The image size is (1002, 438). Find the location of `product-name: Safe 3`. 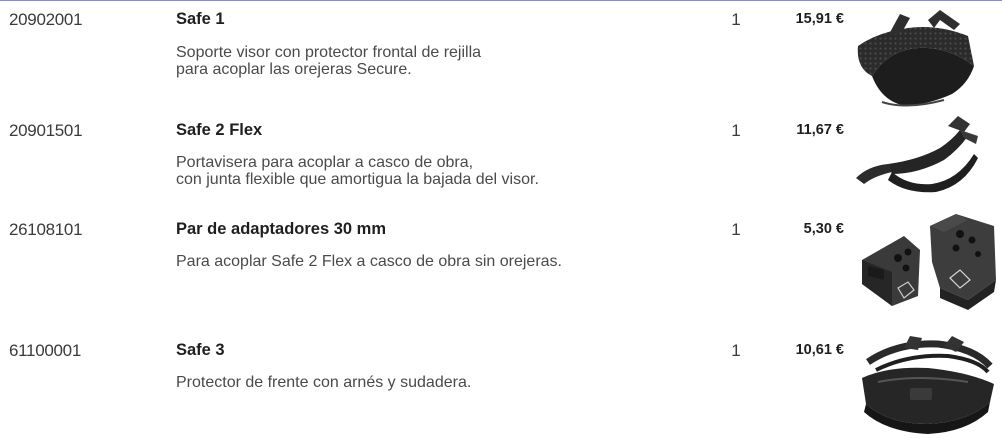

product-name: Safe 3 is located at coordinates (200, 350).